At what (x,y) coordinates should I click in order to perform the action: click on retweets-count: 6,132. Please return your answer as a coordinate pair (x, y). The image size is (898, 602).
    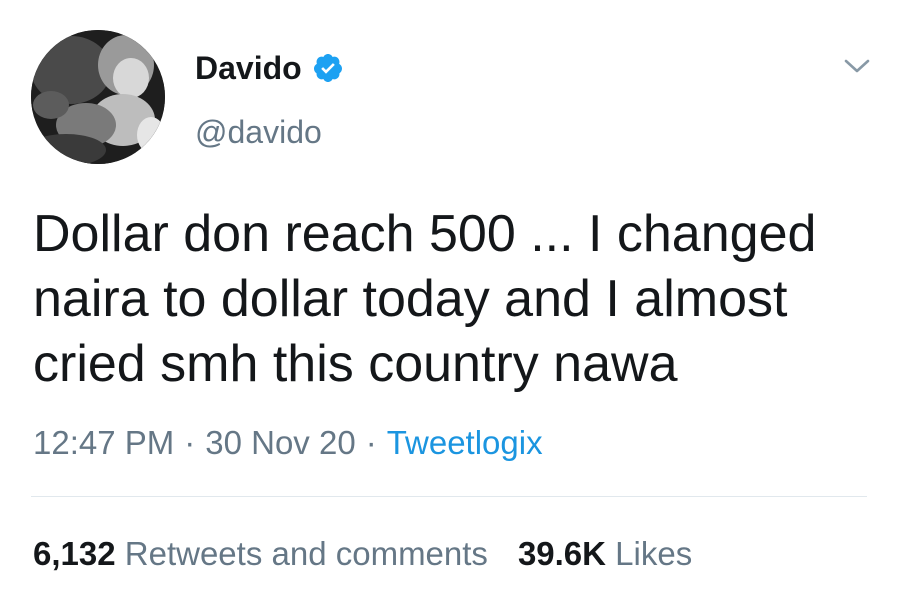
    Looking at the image, I should click on (74, 553).